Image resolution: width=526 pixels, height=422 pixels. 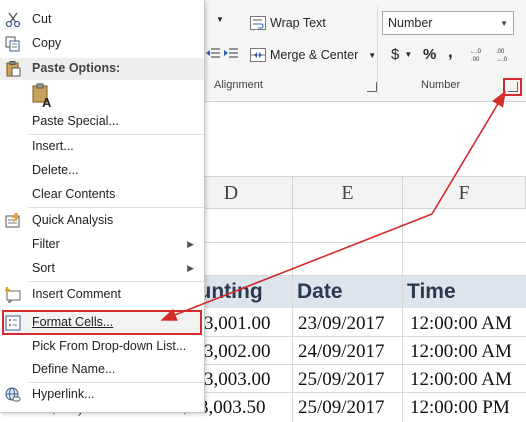 I want to click on table-cell: 3,002.00, so click(x=248, y=352).